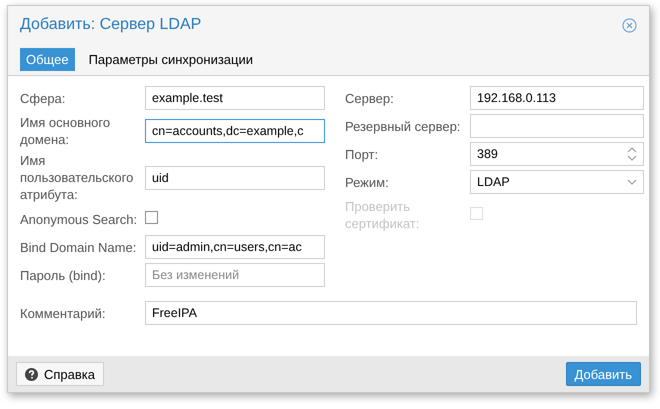 This screenshot has width=660, height=409. I want to click on text-field: 192.168.0.113, so click(557, 98).